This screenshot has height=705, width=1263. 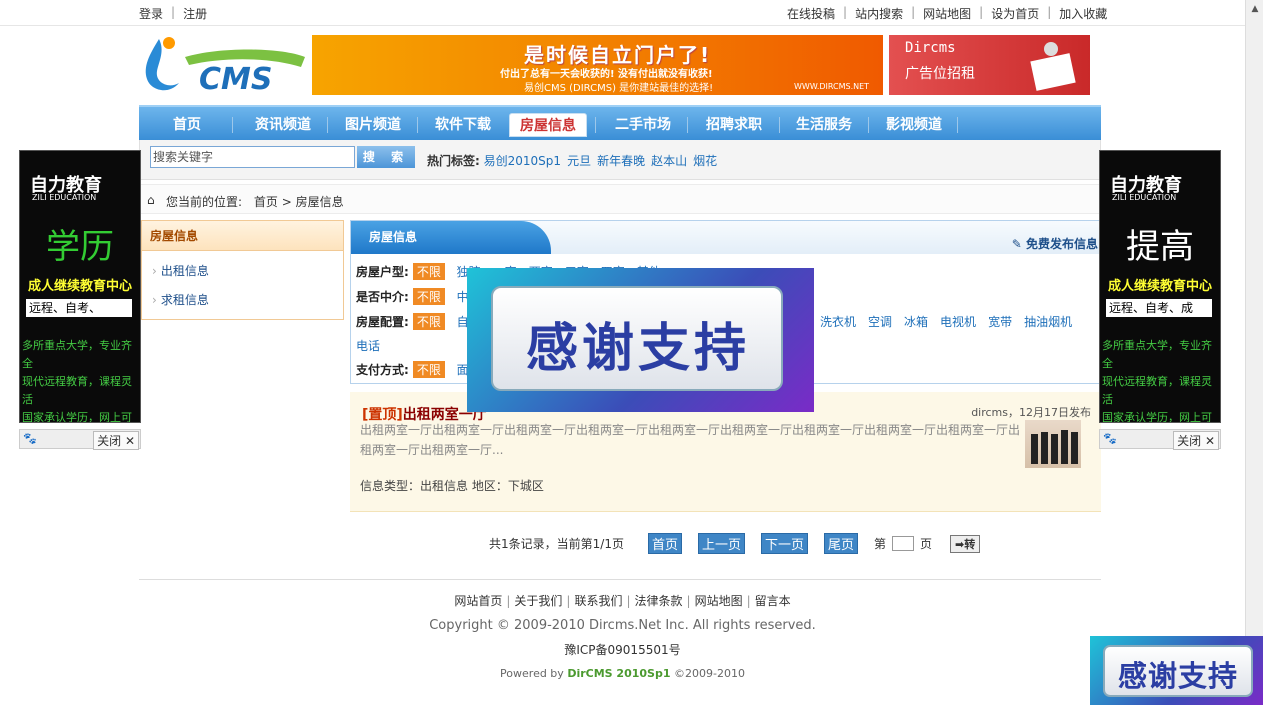 What do you see at coordinates (784, 543) in the screenshot?
I see `next-page-button: 下一页` at bounding box center [784, 543].